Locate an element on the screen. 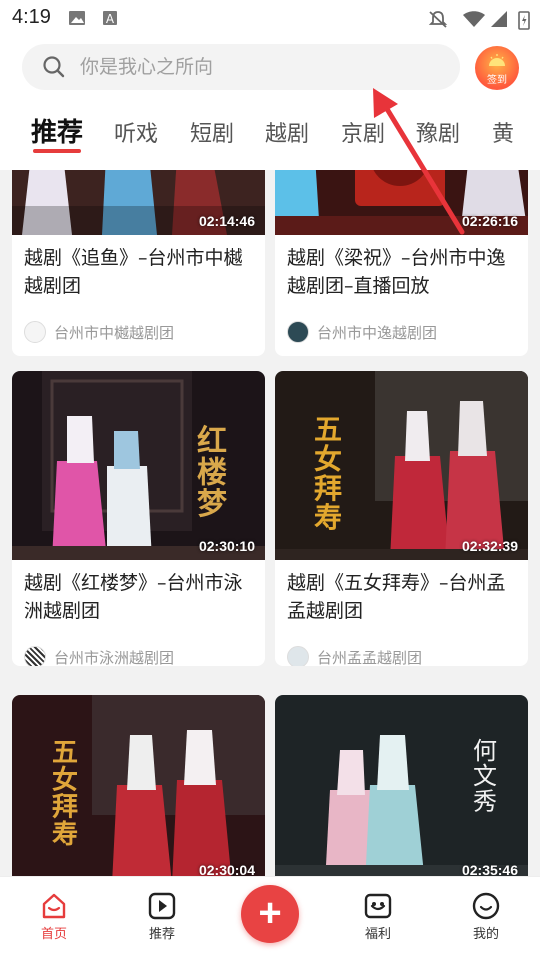  video-thumbnail: 02:14:46 is located at coordinates (138, 202).